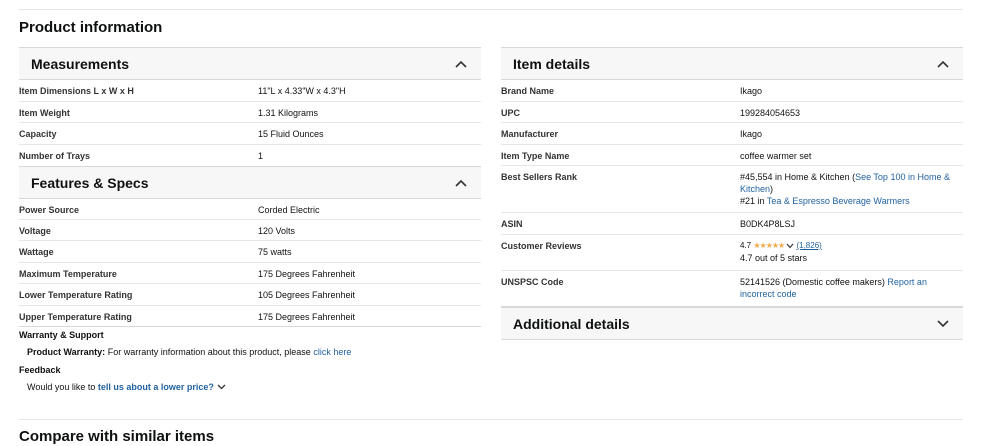 The width and height of the screenshot is (1000, 446). Describe the element at coordinates (80, 63) in the screenshot. I see `measurements-title: Measurements` at that location.